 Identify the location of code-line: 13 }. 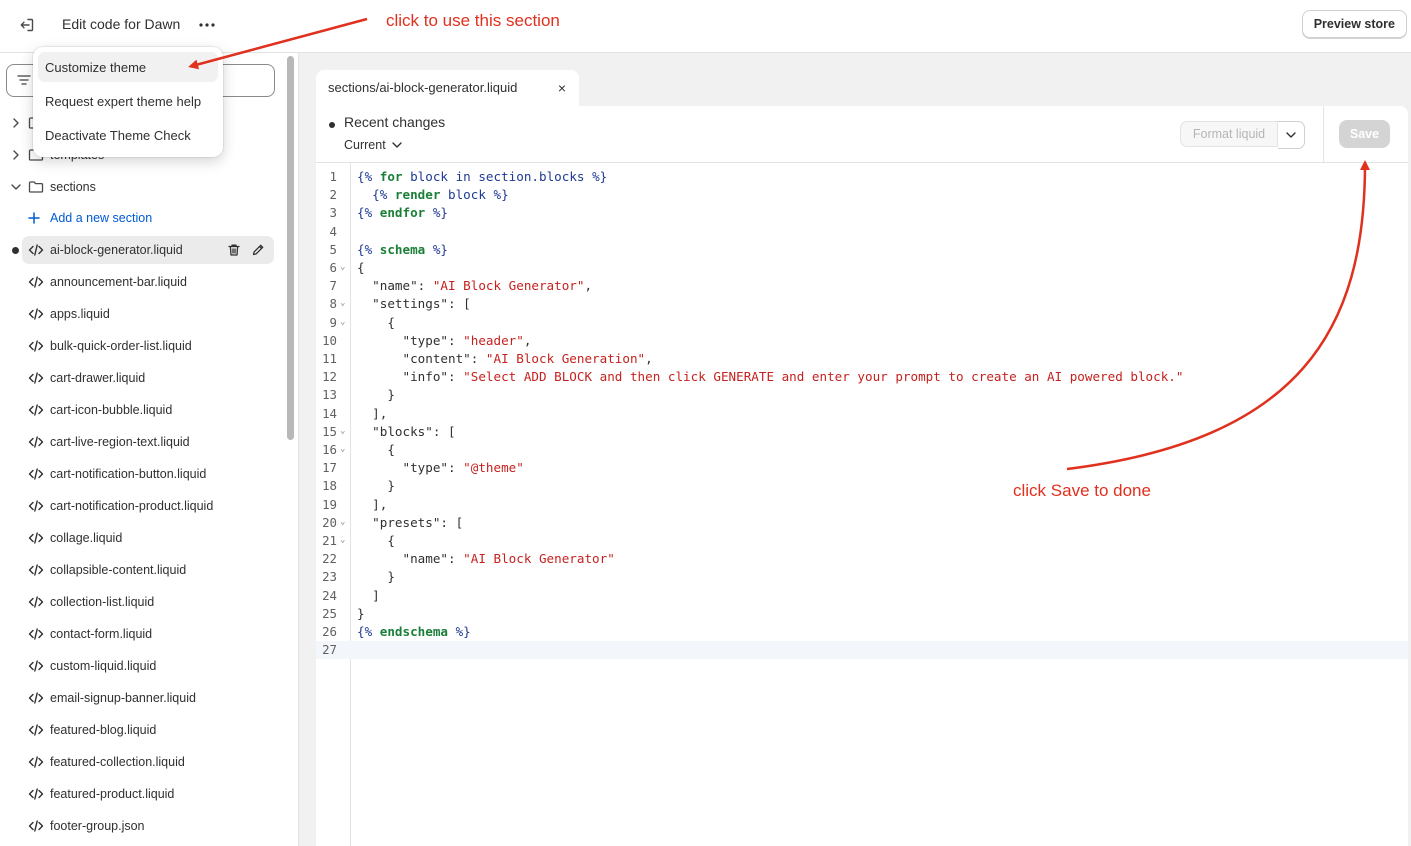
(862, 395).